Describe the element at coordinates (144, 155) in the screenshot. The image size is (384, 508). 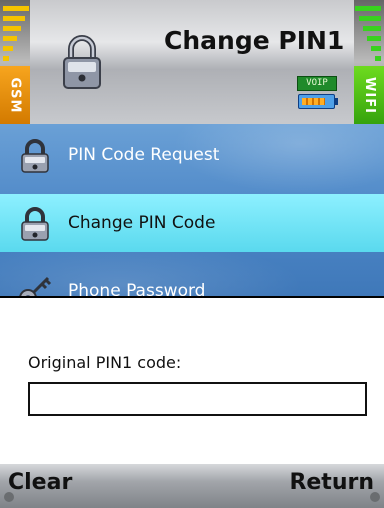
I see `menu-item-label: PIN Code Request` at that location.